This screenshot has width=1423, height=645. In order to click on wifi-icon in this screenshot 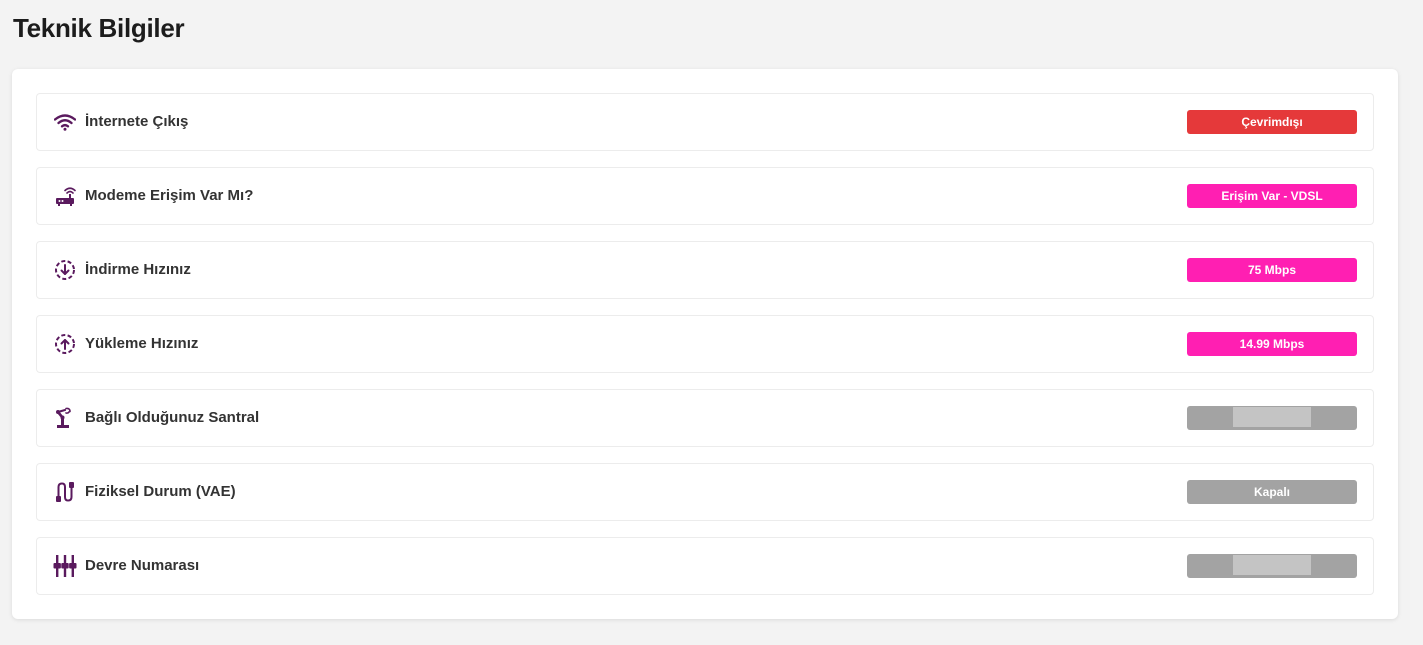, I will do `click(65, 122)`.